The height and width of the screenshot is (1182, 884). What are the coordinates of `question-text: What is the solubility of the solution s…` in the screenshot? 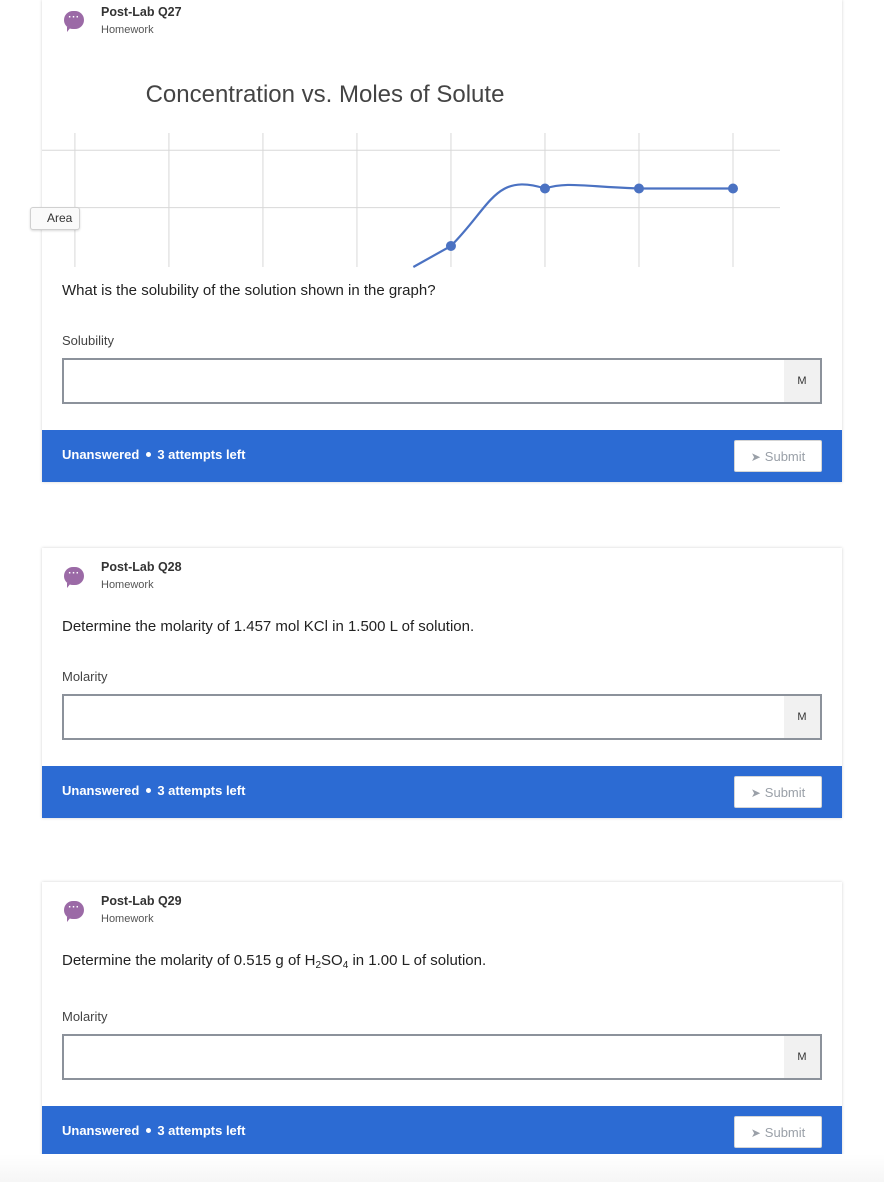 It's located at (249, 290).